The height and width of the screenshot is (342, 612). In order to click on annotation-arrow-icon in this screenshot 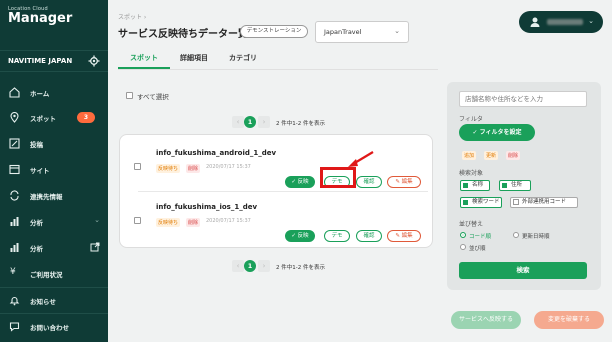, I will do `click(361, 159)`.